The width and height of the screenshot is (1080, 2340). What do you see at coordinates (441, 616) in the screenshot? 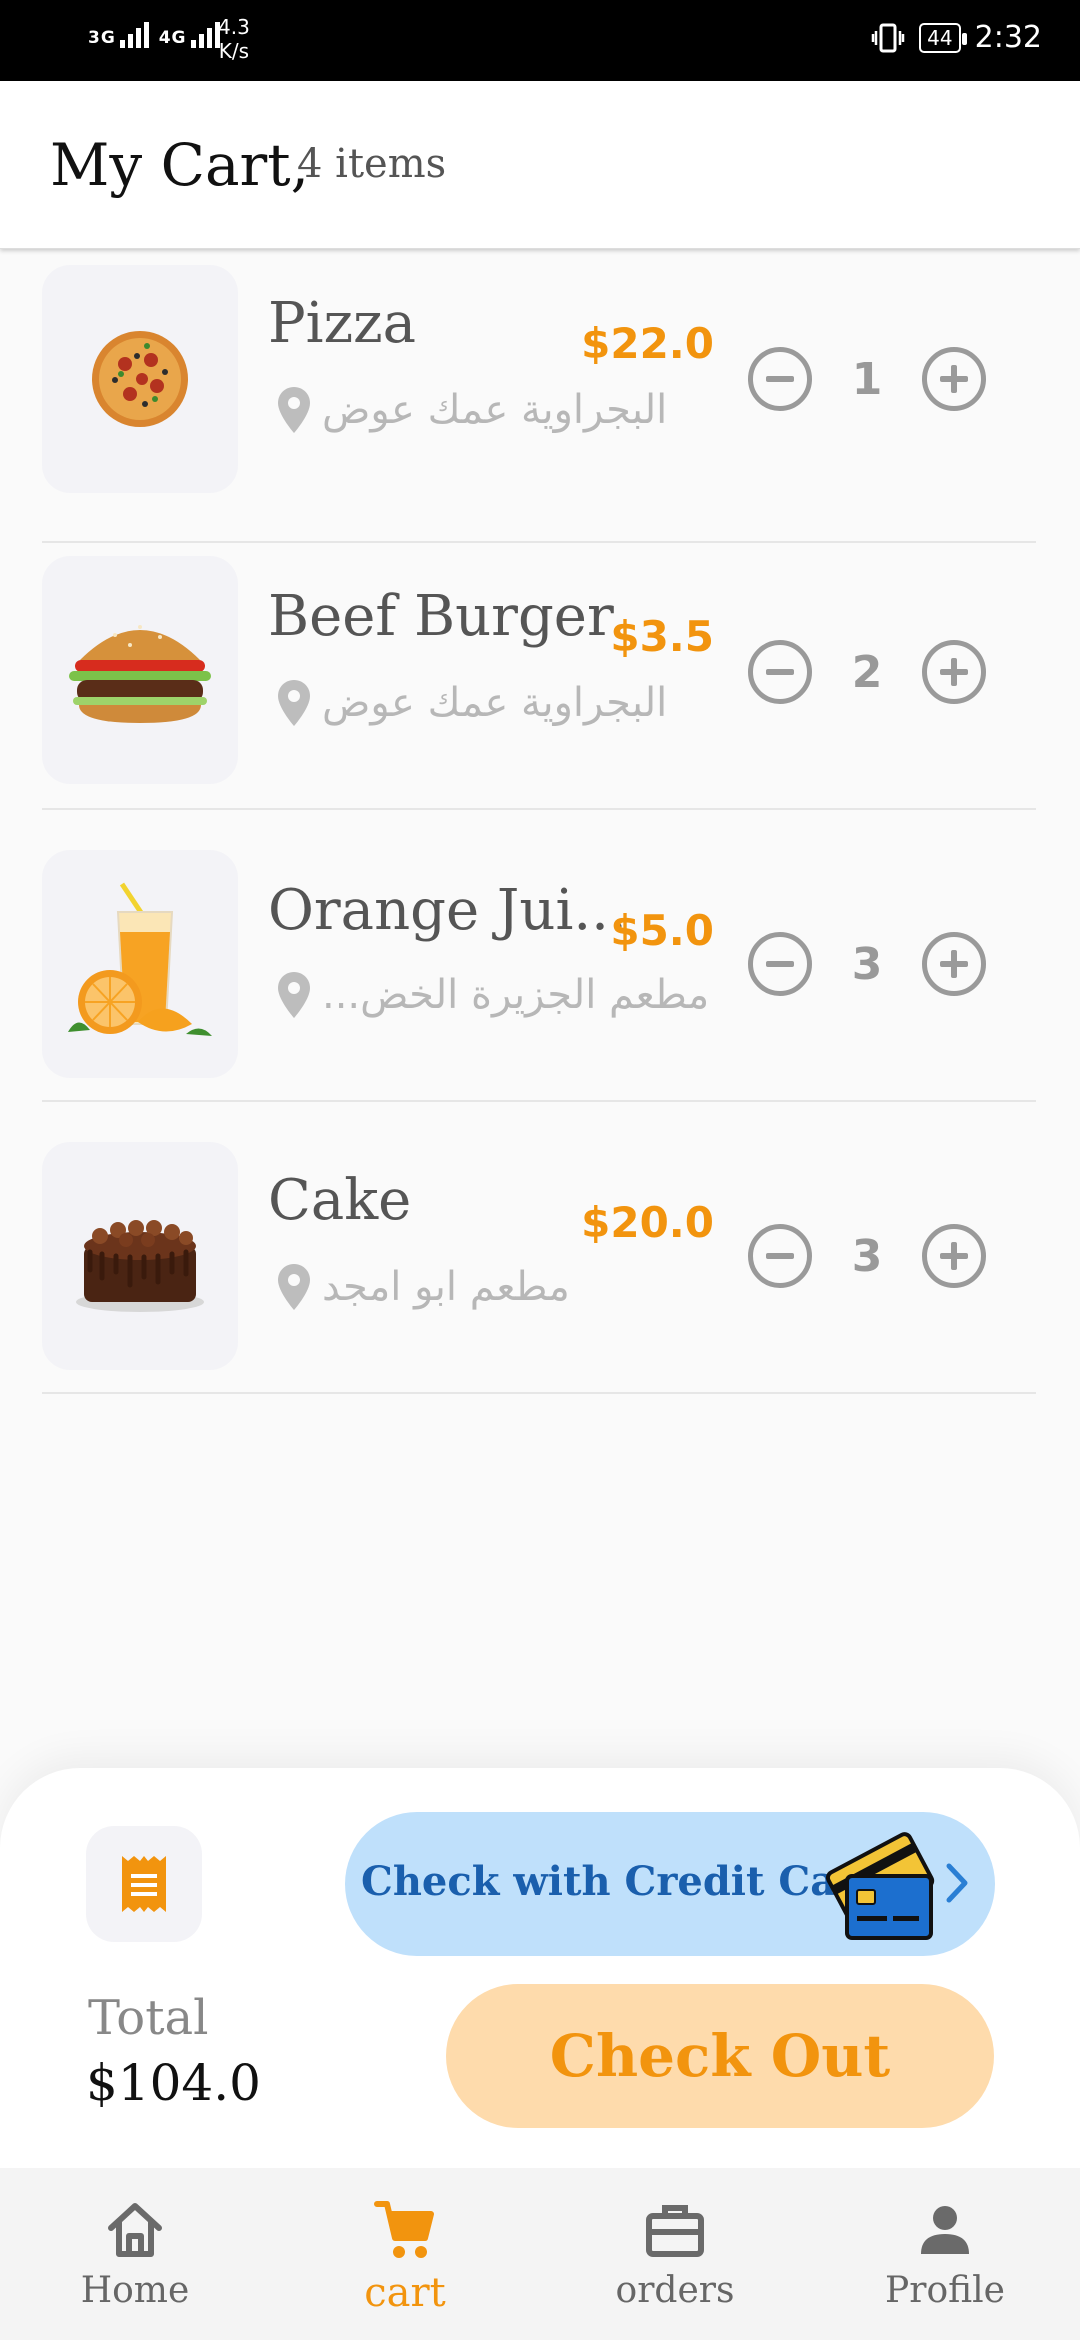
I see `item-name: Beef Burger` at bounding box center [441, 616].